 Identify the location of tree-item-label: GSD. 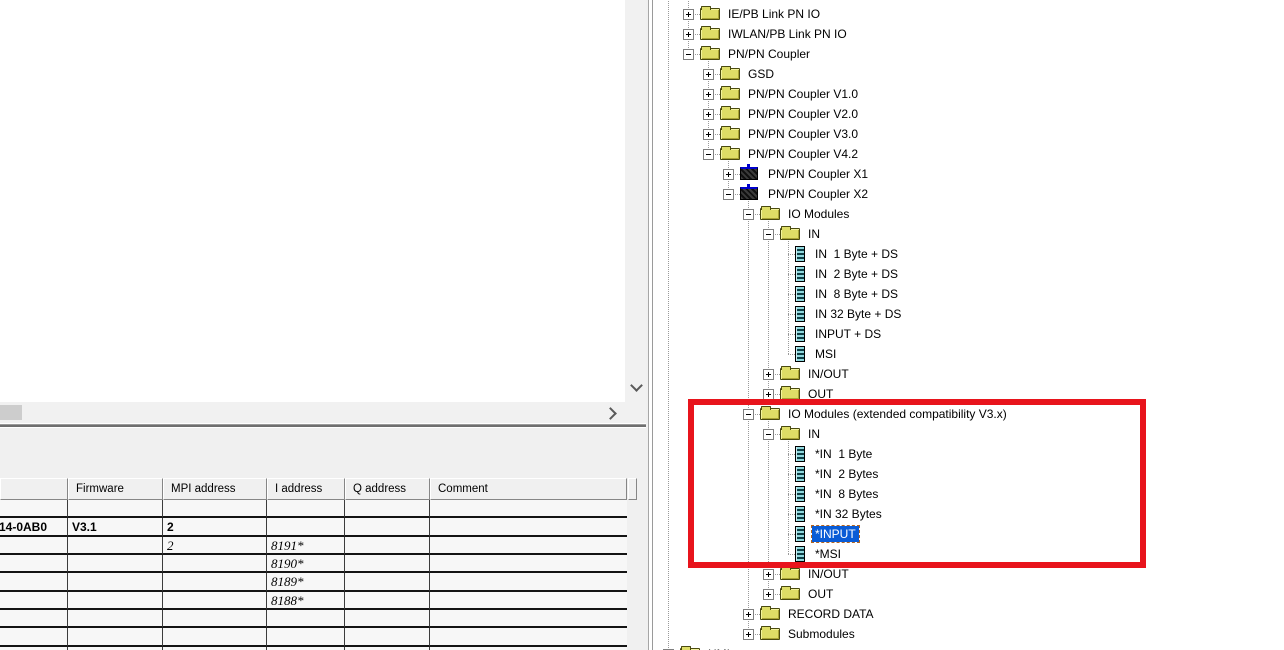
(761, 74).